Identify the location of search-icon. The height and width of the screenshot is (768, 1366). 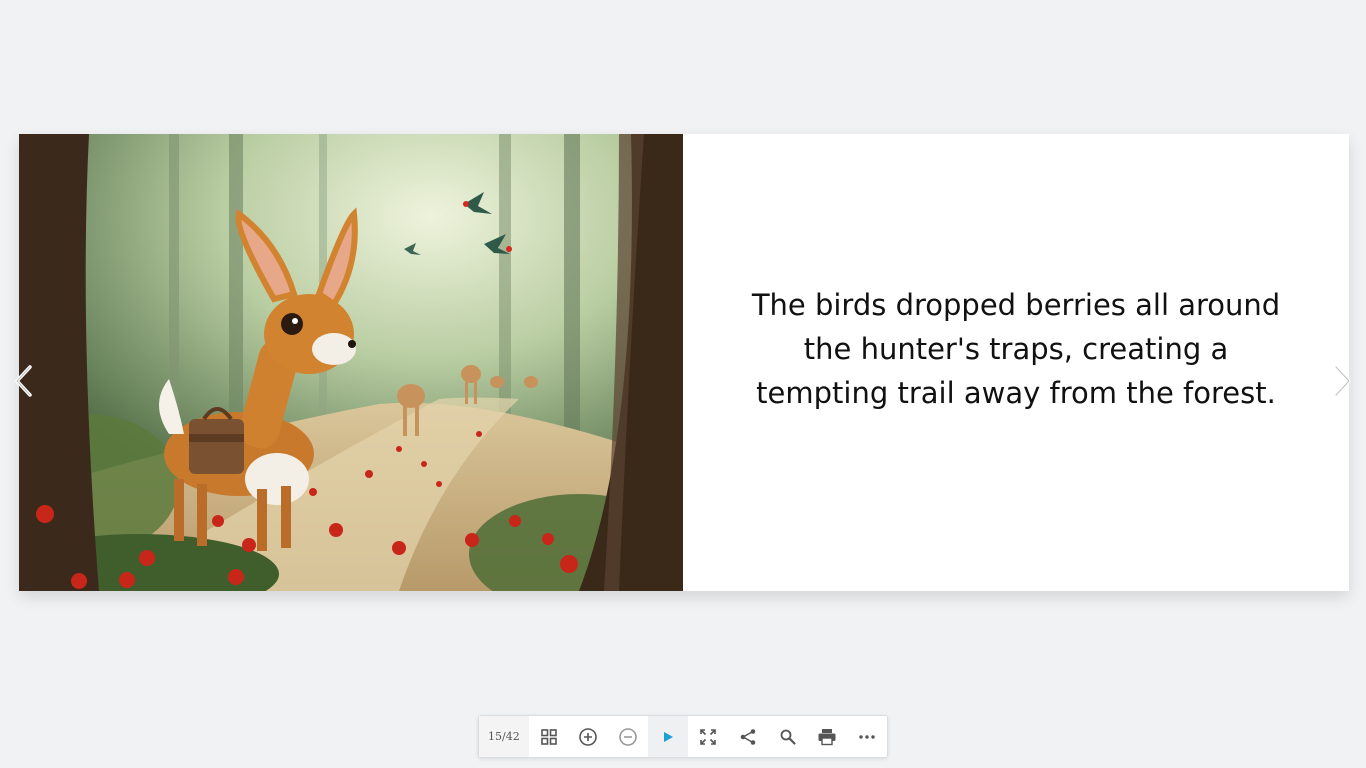
(788, 737).